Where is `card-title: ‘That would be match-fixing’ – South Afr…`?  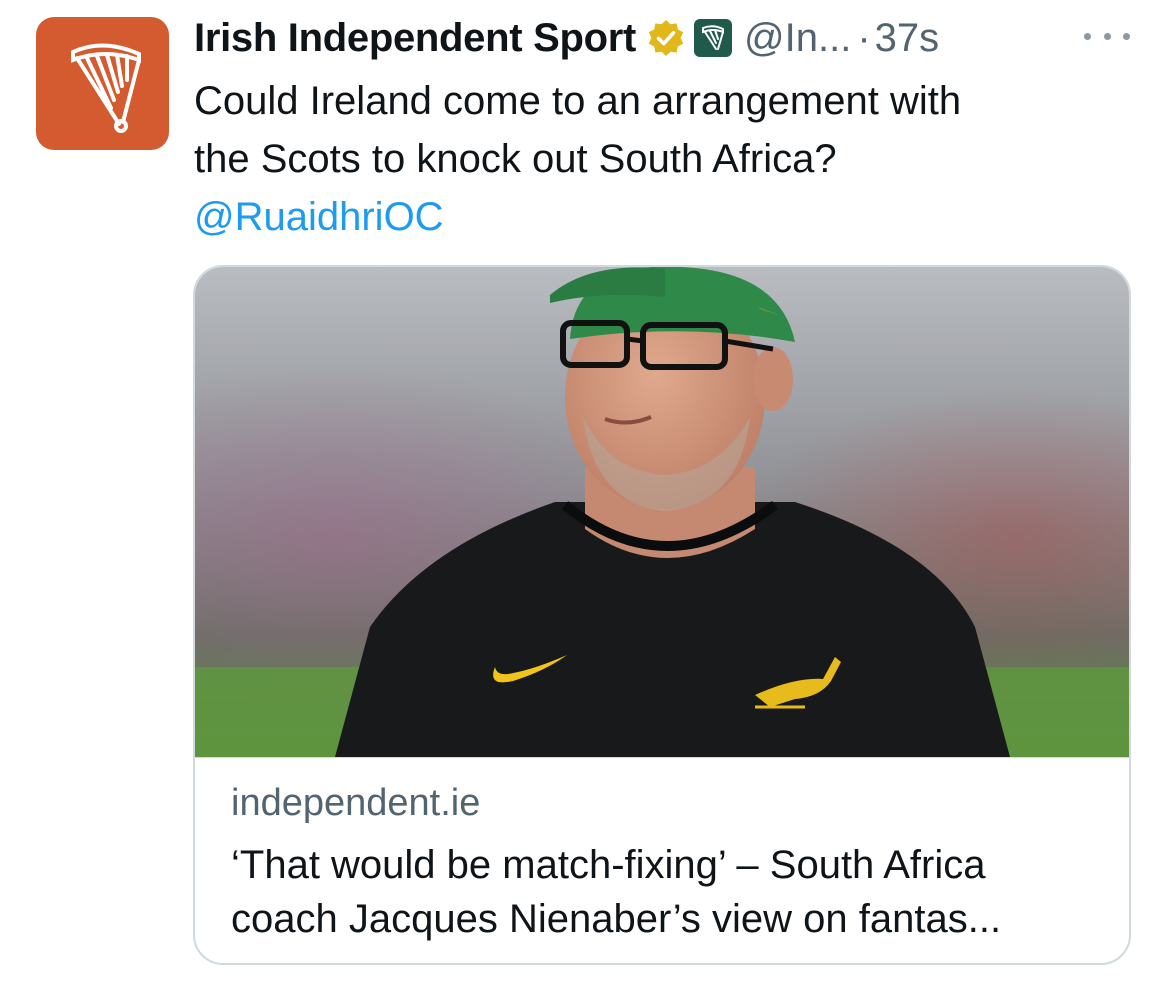
card-title: ‘That would be match-fixing’ – South Afr… is located at coordinates (671, 892).